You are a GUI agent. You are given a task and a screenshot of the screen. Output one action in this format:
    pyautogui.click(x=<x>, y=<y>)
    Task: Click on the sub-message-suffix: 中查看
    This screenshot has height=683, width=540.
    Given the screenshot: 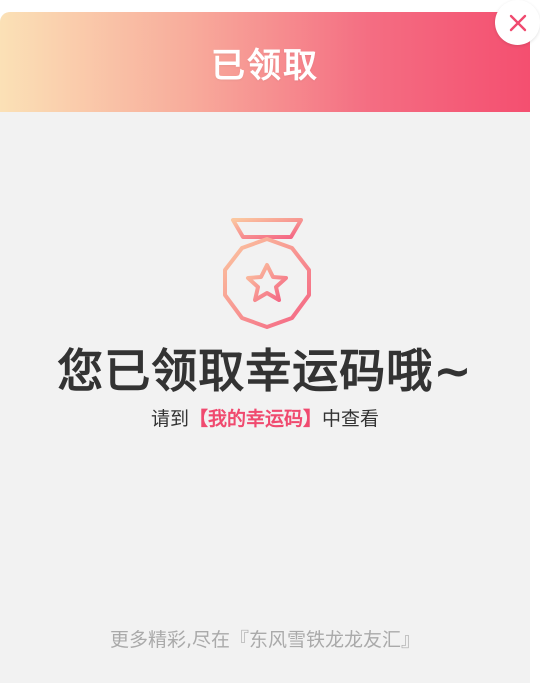 What is the action you would take?
    pyautogui.click(x=351, y=419)
    